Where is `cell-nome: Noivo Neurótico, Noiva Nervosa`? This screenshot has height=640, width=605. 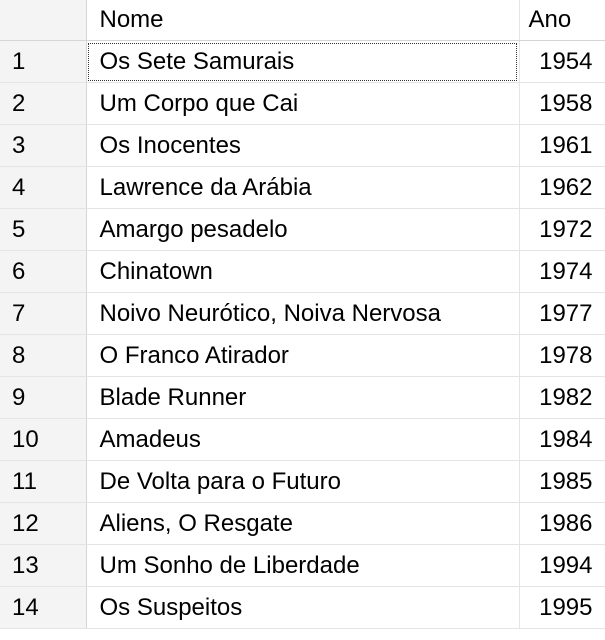 cell-nome: Noivo Neurótico, Noiva Nervosa is located at coordinates (303, 313).